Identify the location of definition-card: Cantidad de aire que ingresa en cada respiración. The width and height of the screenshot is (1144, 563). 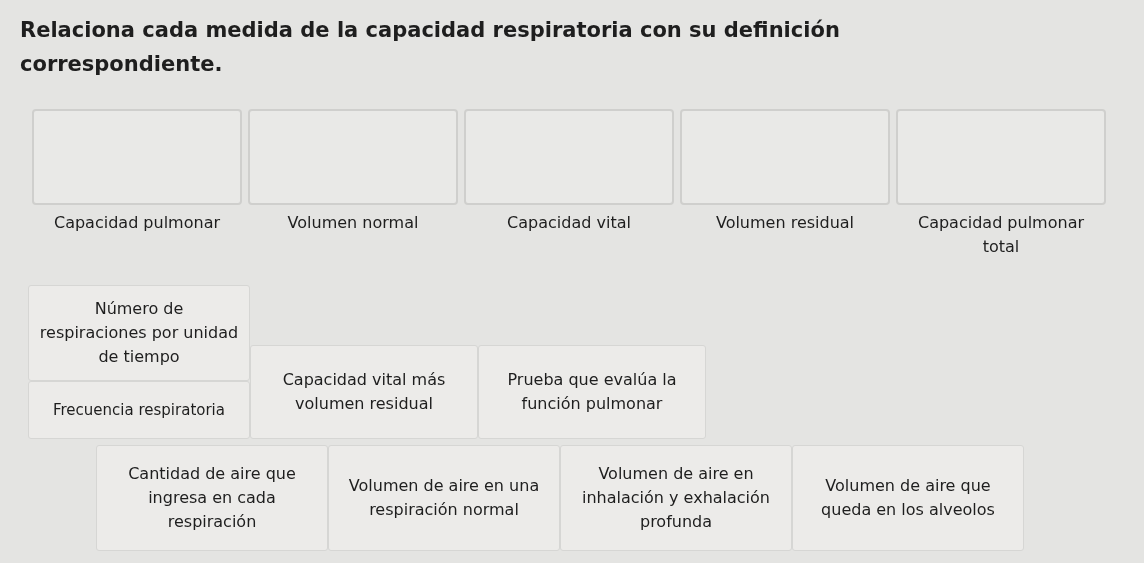
(212, 498).